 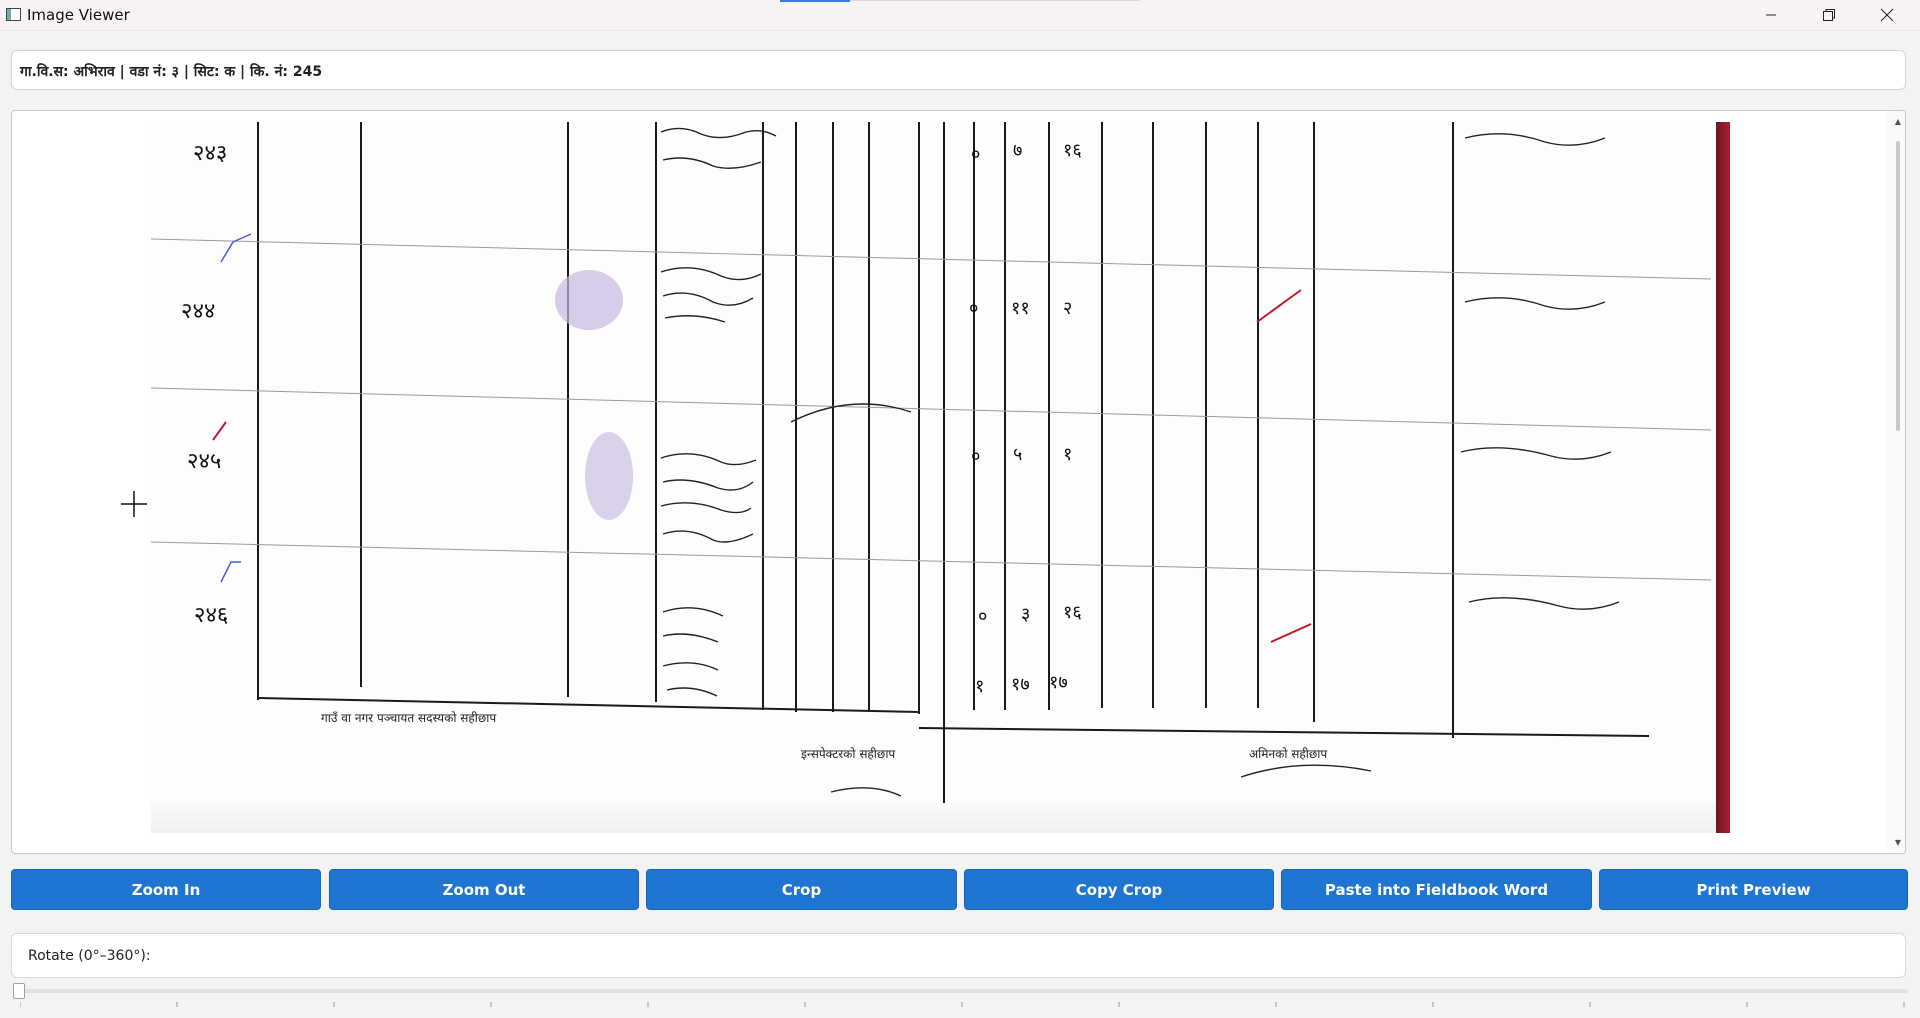 I want to click on rotate-slider-handle, so click(x=19, y=991).